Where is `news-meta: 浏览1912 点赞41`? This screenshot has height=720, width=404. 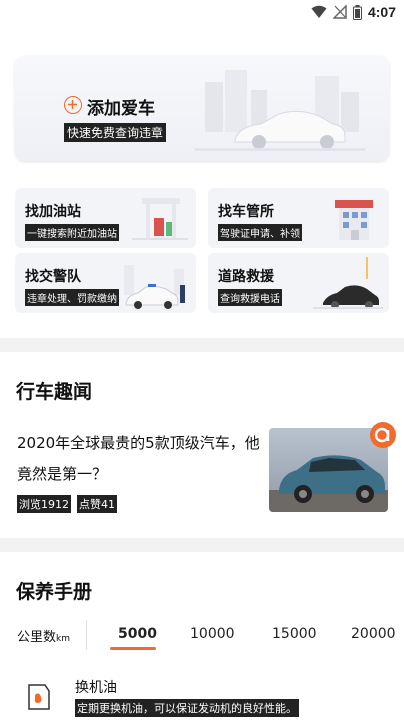 news-meta: 浏览1912 点赞41 is located at coordinates (67, 504).